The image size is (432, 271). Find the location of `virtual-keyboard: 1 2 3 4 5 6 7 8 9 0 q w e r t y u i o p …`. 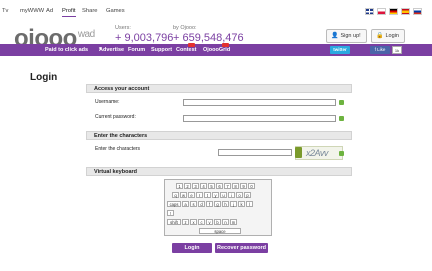

virtual-keyboard: 1 2 3 4 5 6 7 8 9 0 q w e r t y u i o p … is located at coordinates (218, 207).